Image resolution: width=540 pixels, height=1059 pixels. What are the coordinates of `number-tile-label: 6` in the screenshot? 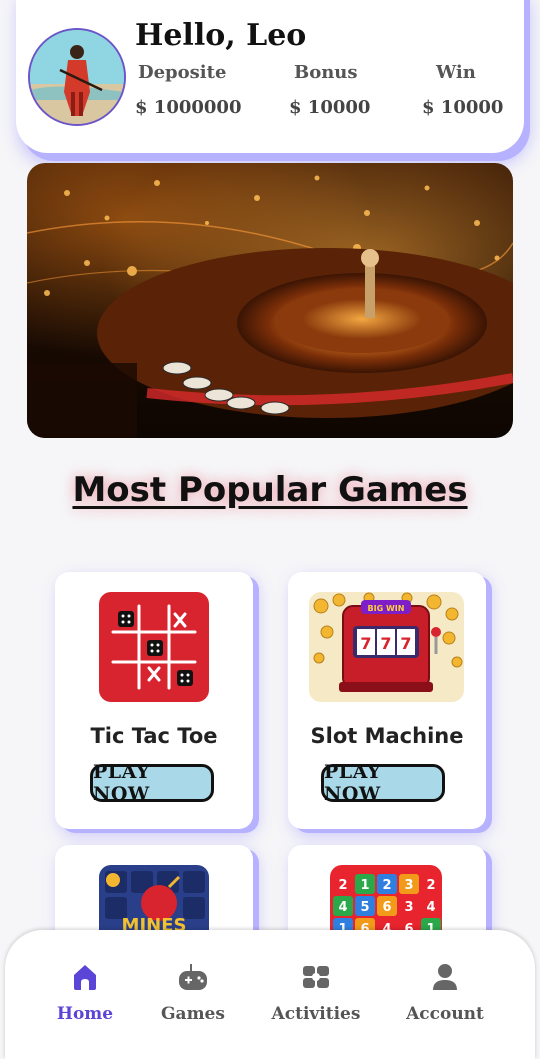 It's located at (386, 907).